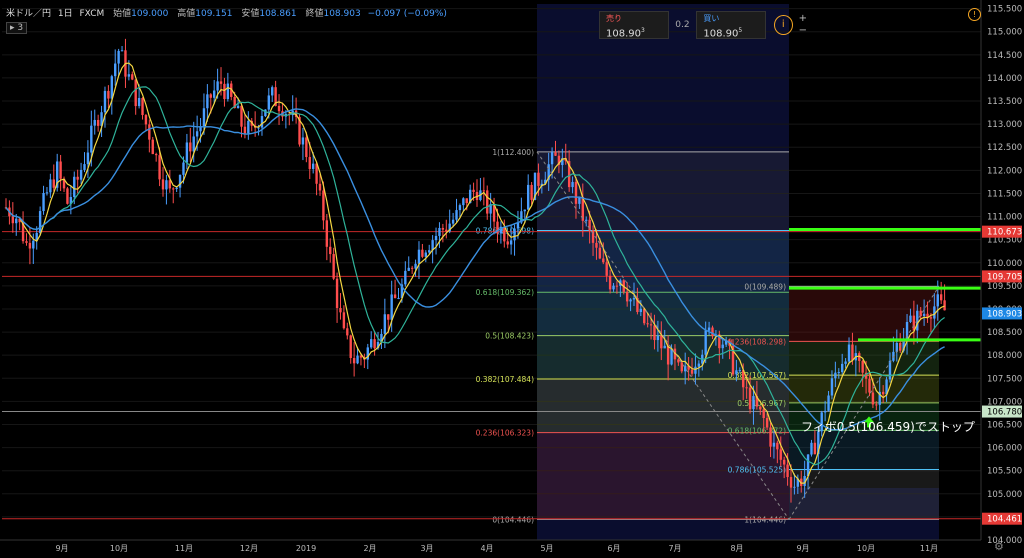  Describe the element at coordinates (1004, 194) in the screenshot. I see `price-tick-label: 111.500` at that location.